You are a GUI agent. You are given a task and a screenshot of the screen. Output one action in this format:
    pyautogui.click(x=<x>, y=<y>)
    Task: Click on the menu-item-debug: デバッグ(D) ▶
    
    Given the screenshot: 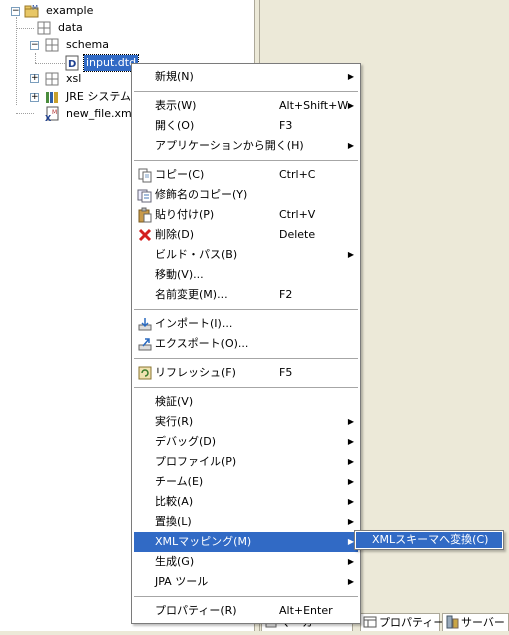 What is the action you would take?
    pyautogui.click(x=246, y=442)
    